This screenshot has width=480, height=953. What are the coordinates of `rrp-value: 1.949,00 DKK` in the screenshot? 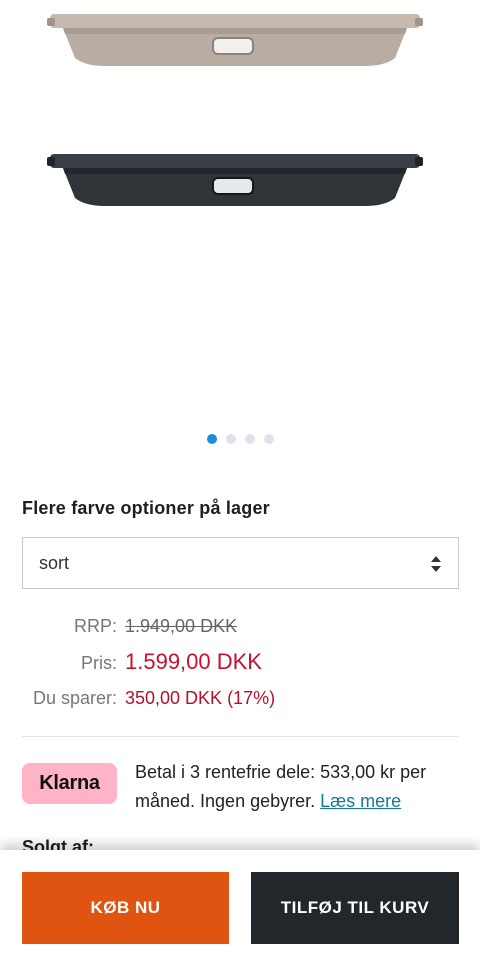 It's located at (181, 626).